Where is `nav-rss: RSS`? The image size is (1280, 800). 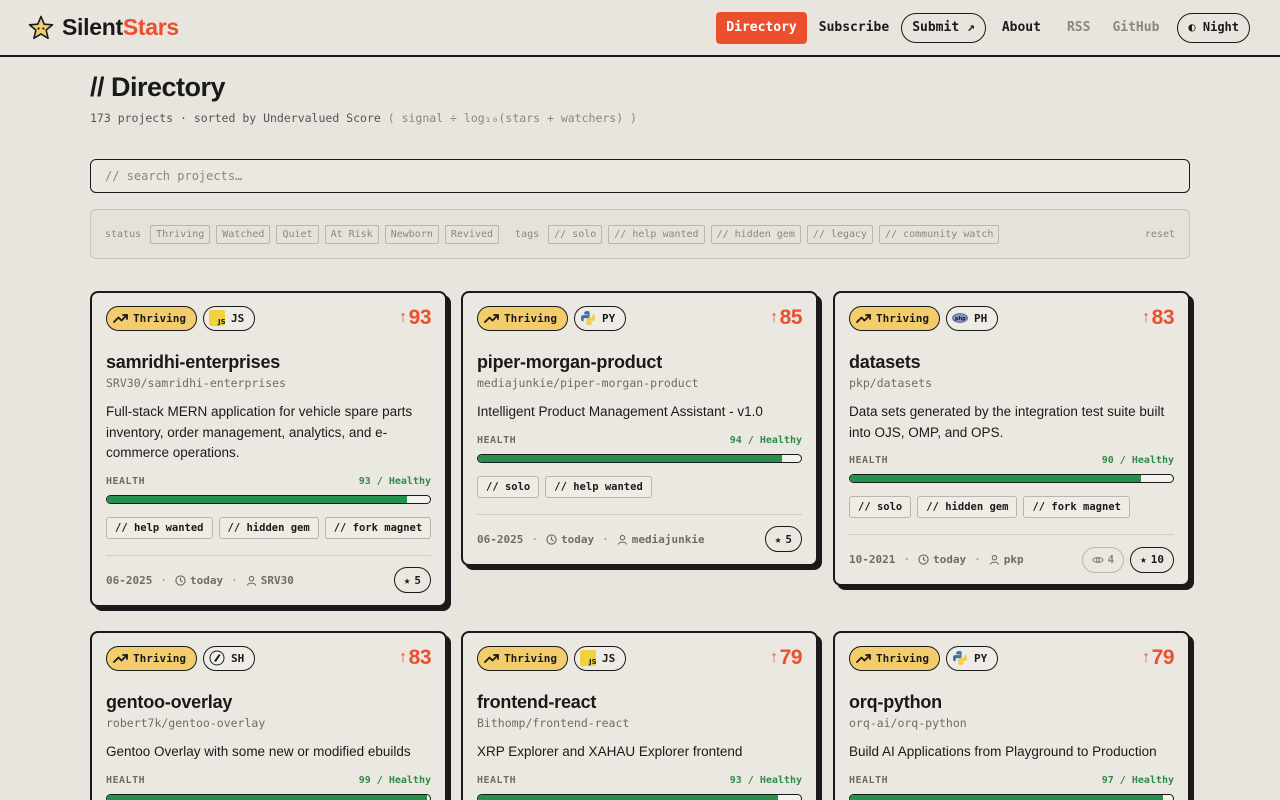
nav-rss: RSS is located at coordinates (1078, 28).